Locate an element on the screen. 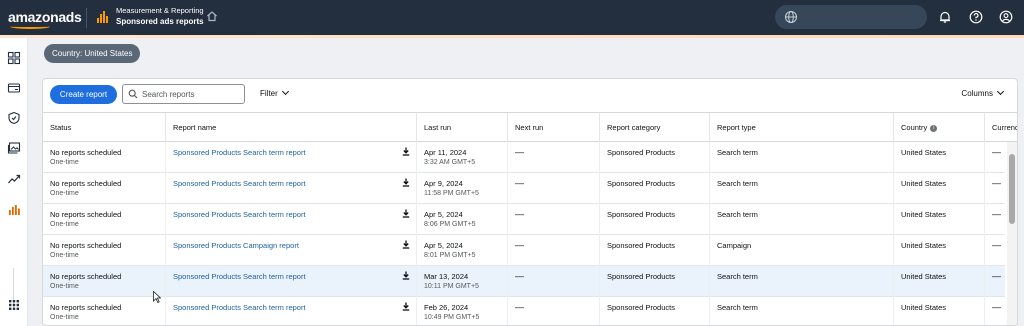 The image size is (1024, 326). columns-label: Columns is located at coordinates (977, 93).